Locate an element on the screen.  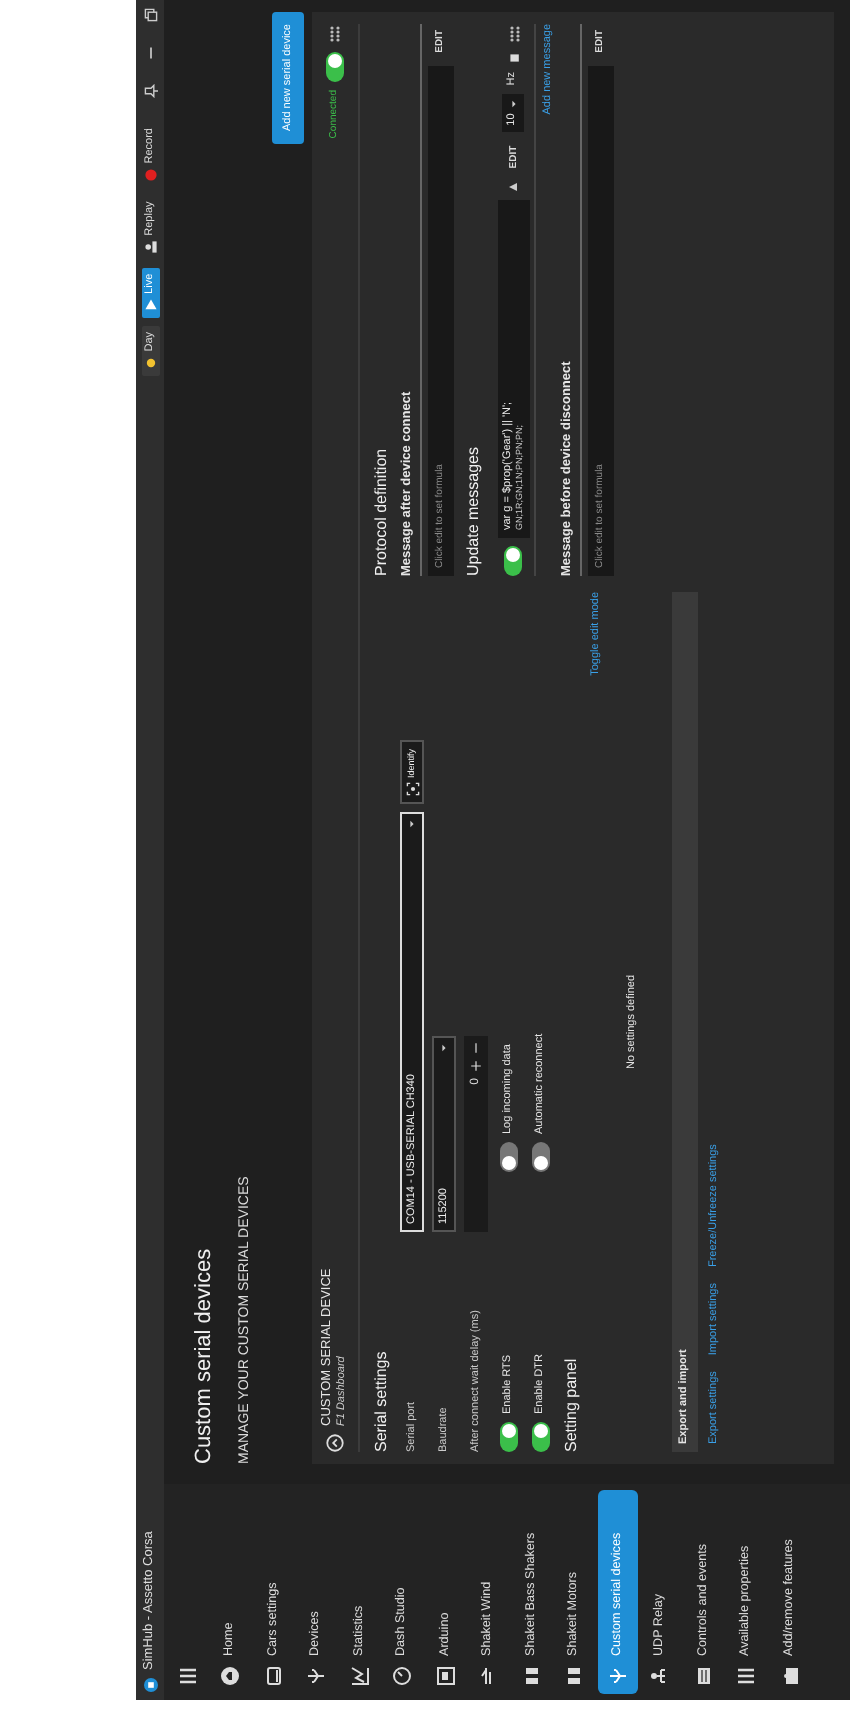
list-icon is located at coordinates (746, 1676).